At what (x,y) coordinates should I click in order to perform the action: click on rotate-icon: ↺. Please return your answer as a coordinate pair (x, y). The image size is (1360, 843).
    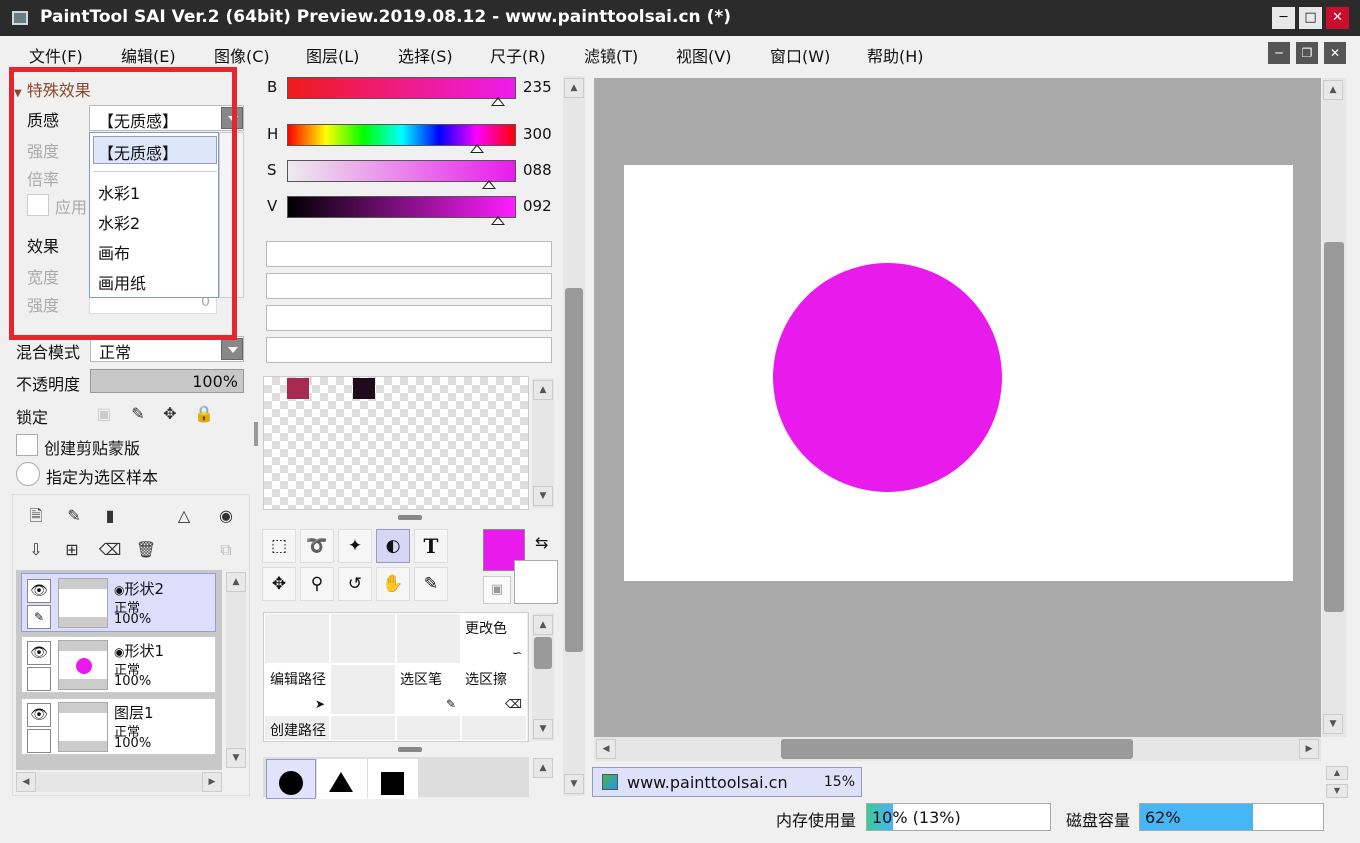
    Looking at the image, I should click on (355, 584).